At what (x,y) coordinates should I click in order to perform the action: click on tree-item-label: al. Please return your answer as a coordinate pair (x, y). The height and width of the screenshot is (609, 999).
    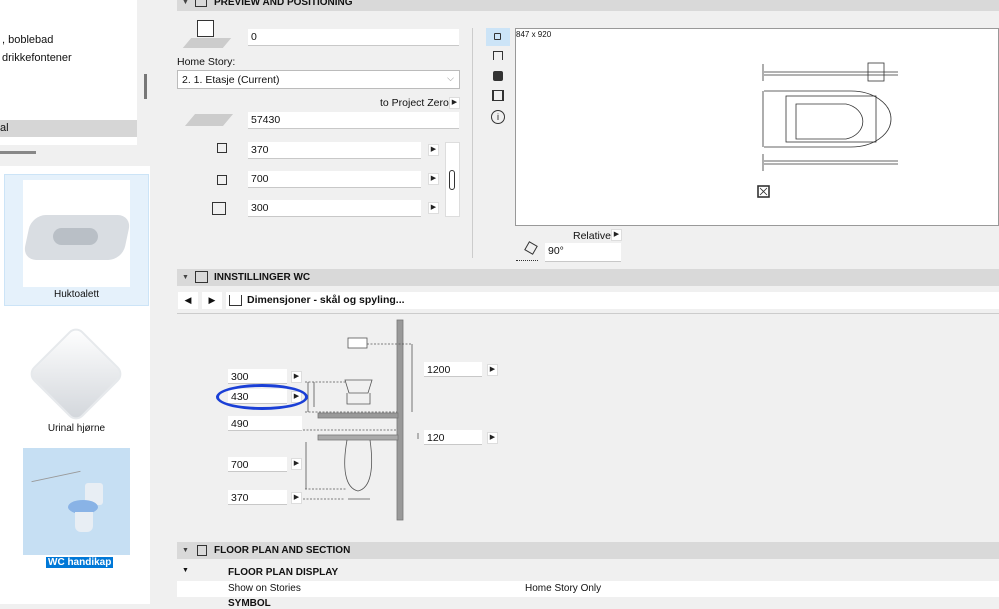
    Looking at the image, I should click on (4, 128).